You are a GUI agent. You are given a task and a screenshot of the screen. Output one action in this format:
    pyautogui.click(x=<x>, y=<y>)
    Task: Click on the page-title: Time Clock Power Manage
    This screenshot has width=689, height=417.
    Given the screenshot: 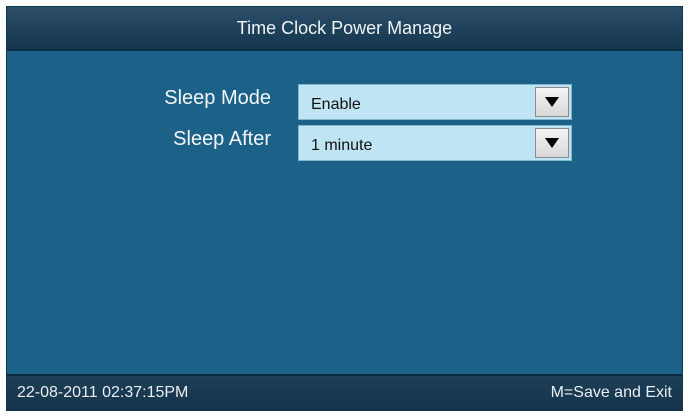 What is the action you would take?
    pyautogui.click(x=344, y=27)
    